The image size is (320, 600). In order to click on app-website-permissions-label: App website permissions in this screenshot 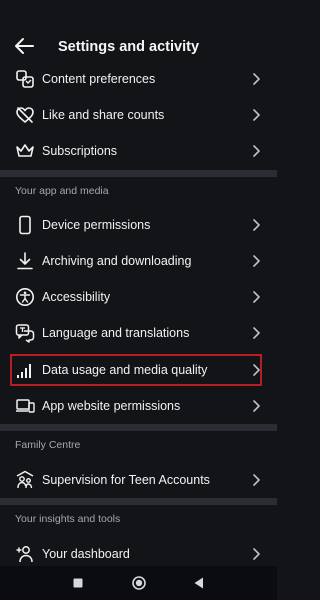, I will do `click(111, 406)`.